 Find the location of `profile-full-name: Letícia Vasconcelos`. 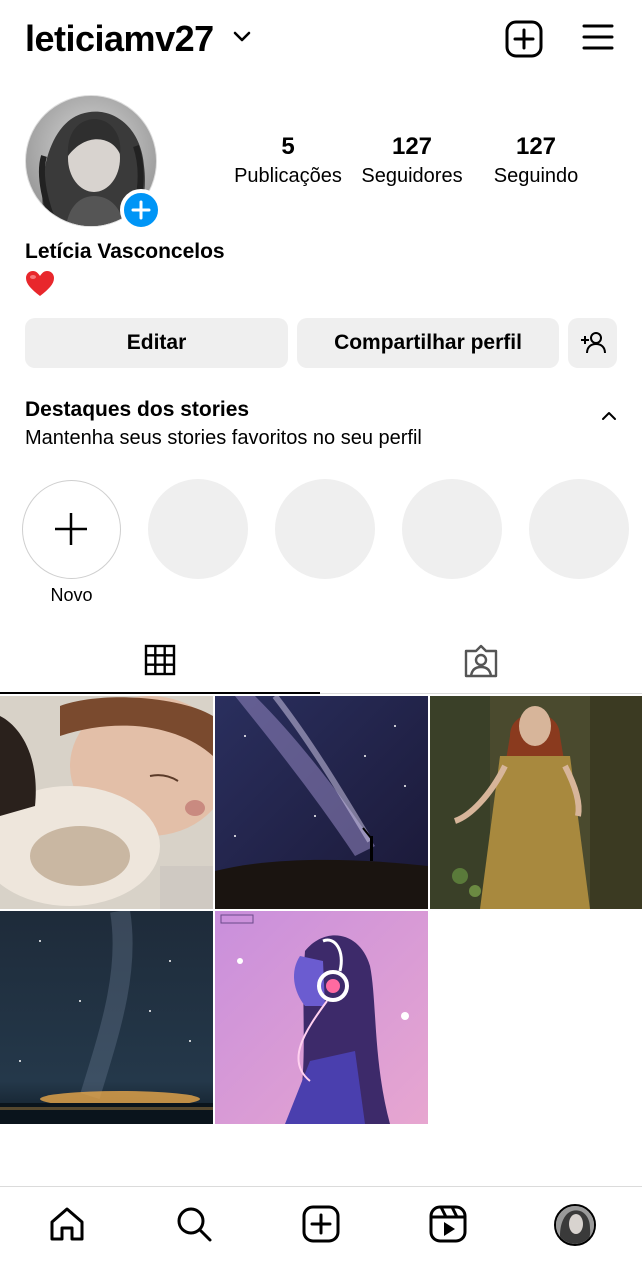

profile-full-name: Letícia Vasconcelos is located at coordinates (125, 251).